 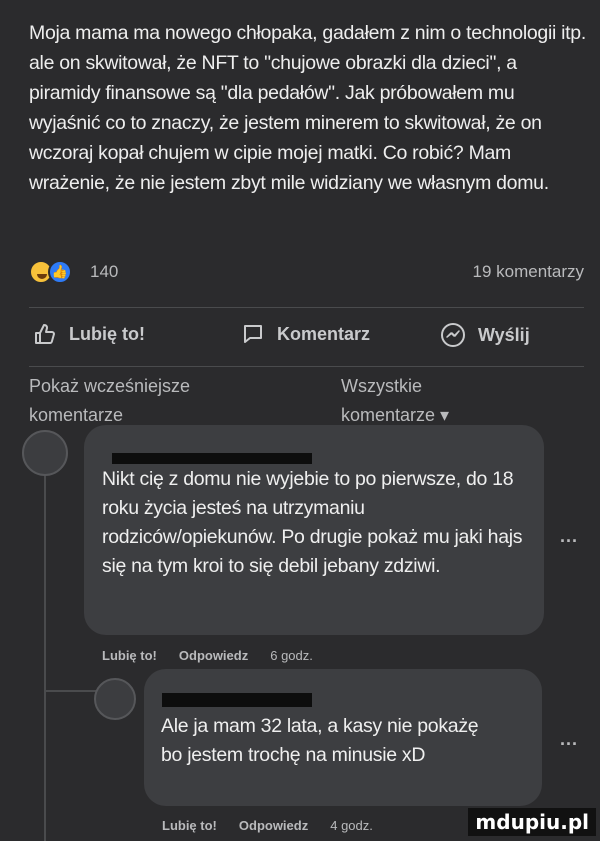 I want to click on comment-meta: Lubię to! Odpowiedz 6 godz., so click(x=218, y=655).